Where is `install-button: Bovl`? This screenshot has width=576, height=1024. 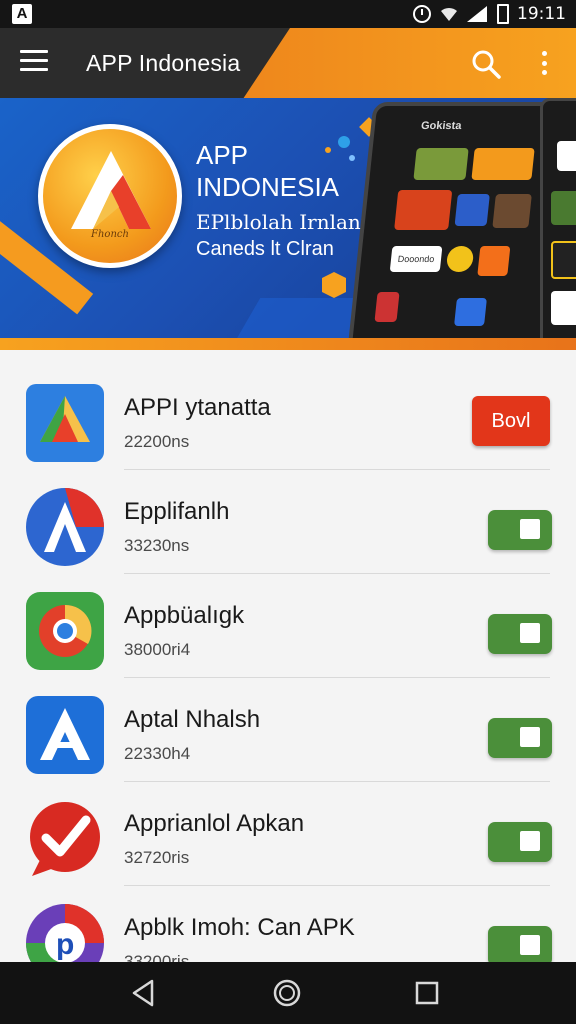
install-button: Bovl is located at coordinates (511, 421).